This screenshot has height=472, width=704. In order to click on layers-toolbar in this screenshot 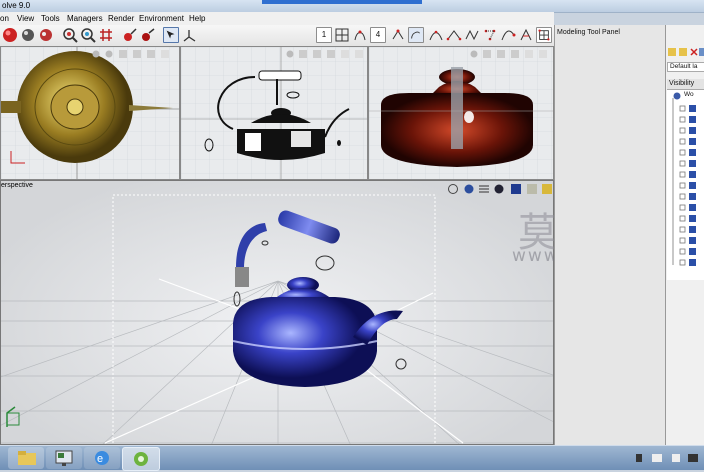, I will do `click(686, 52)`.